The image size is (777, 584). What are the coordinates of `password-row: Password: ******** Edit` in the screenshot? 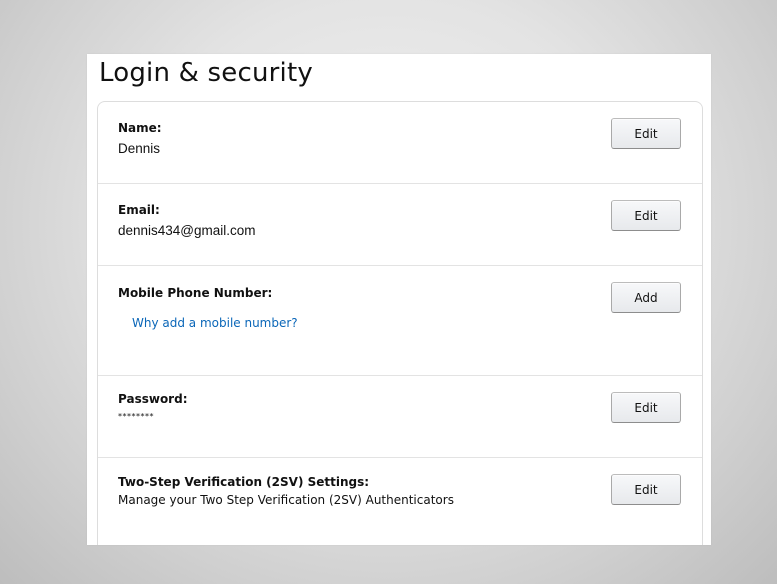 It's located at (400, 417).